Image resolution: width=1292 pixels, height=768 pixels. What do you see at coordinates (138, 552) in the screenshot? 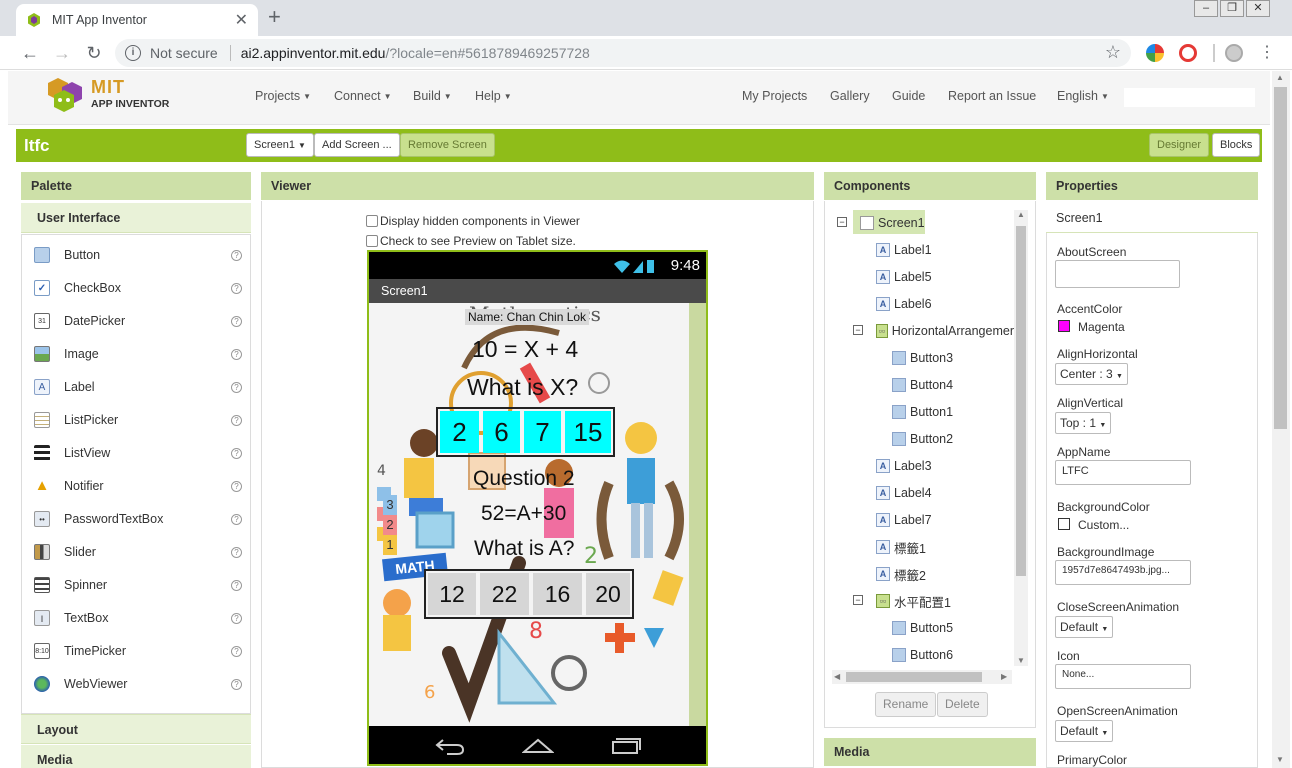
I see `palette-item-slider: Slider?` at bounding box center [138, 552].